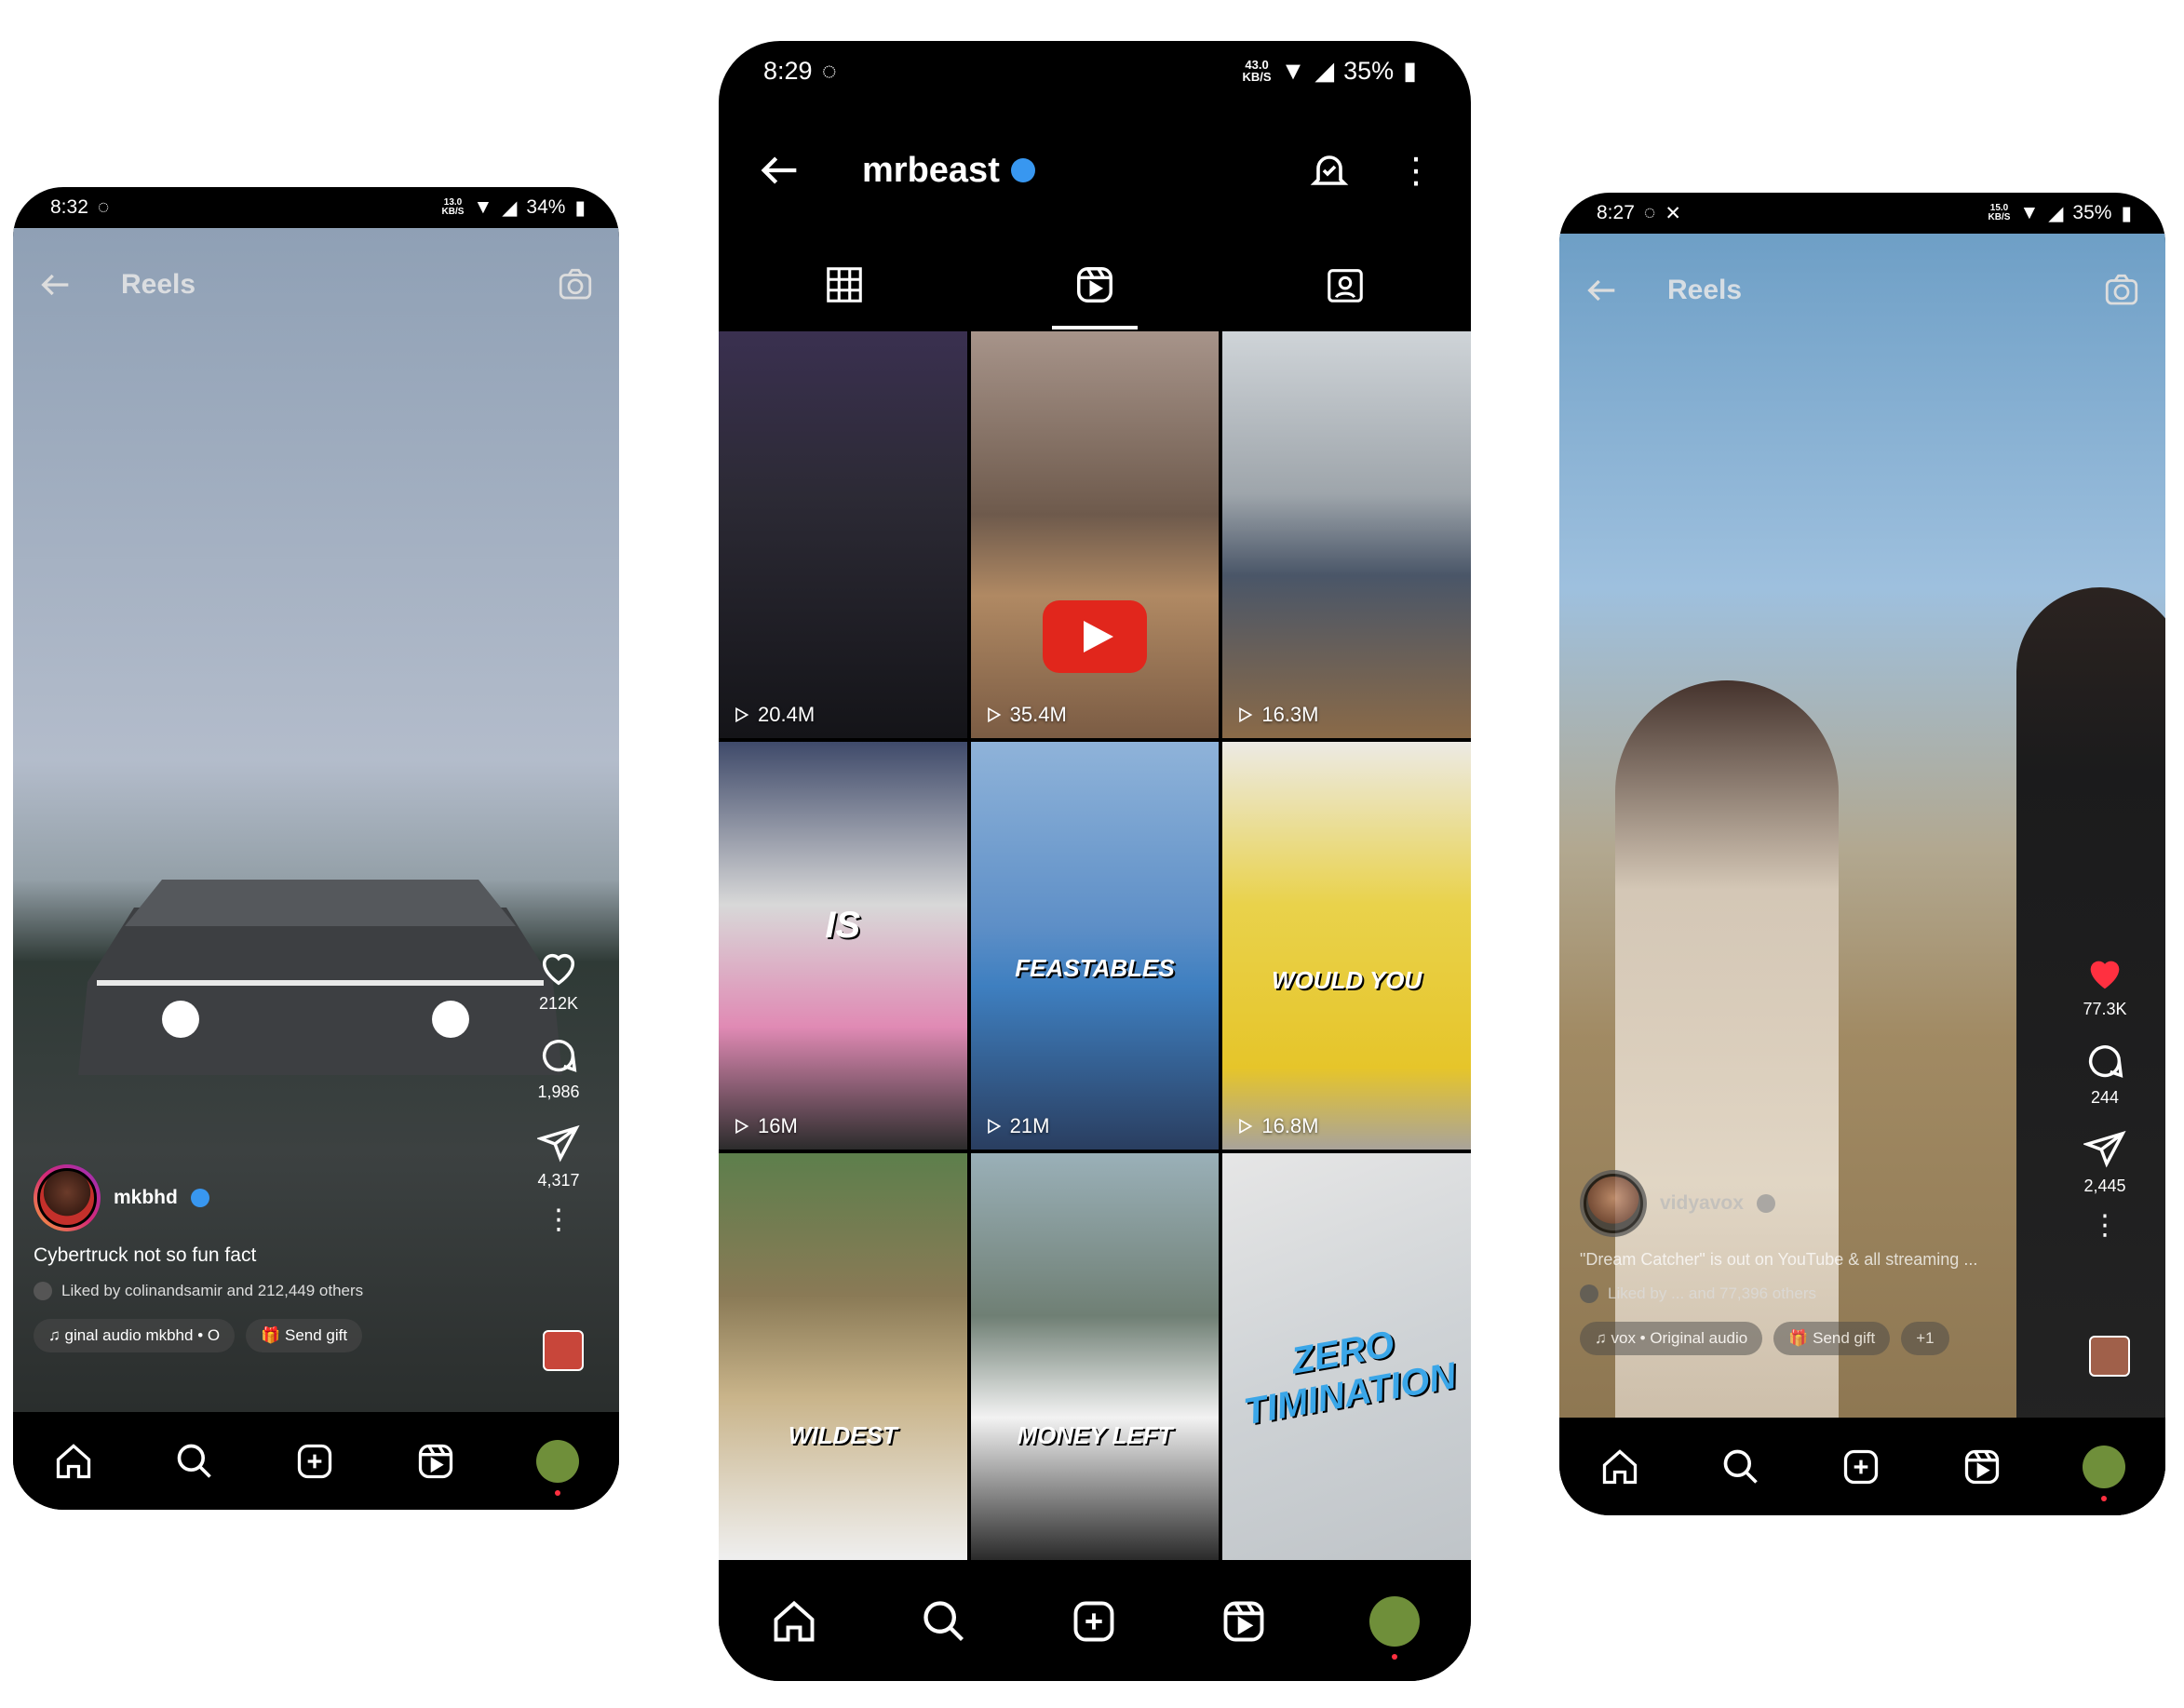 The image size is (2184, 1708). What do you see at coordinates (2056, 213) in the screenshot?
I see `signal-icon: ◢` at bounding box center [2056, 213].